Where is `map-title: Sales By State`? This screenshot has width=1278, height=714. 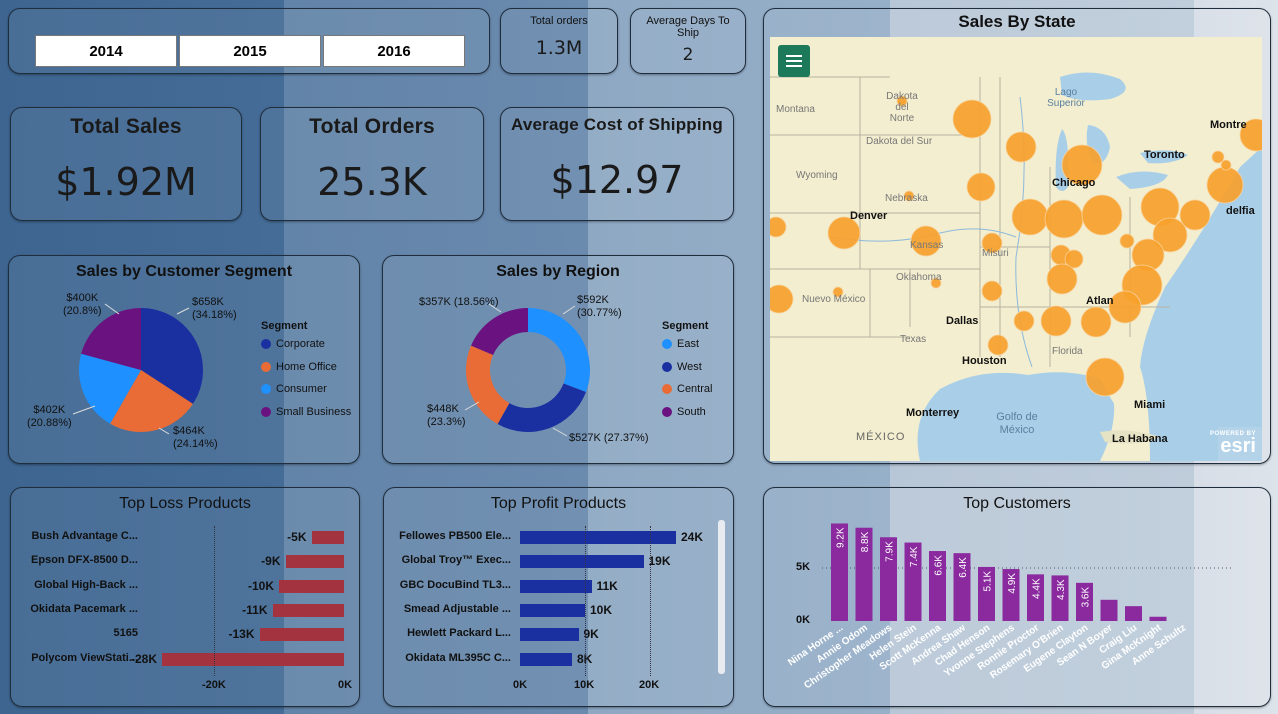 map-title: Sales By State is located at coordinates (1017, 21).